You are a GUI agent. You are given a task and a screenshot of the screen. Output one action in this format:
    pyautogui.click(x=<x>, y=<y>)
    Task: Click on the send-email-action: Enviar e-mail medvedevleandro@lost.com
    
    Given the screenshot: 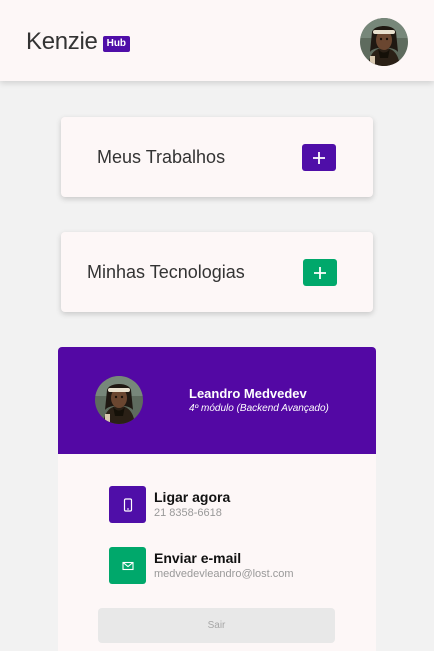 What is the action you would take?
    pyautogui.click(x=229, y=566)
    